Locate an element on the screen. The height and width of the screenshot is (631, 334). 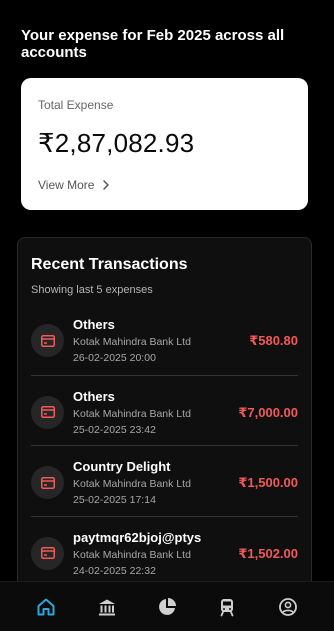
view-more-link: View More is located at coordinates (74, 185).